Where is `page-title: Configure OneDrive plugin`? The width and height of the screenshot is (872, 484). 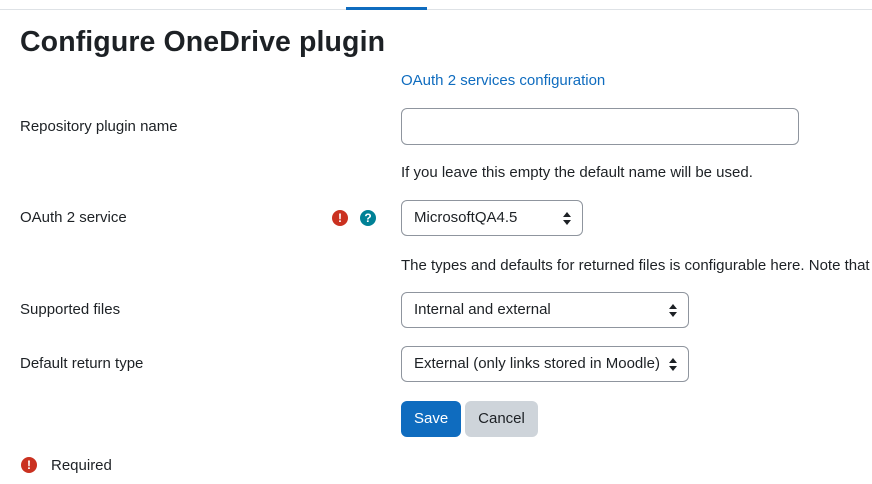
page-title: Configure OneDrive plugin is located at coordinates (203, 42).